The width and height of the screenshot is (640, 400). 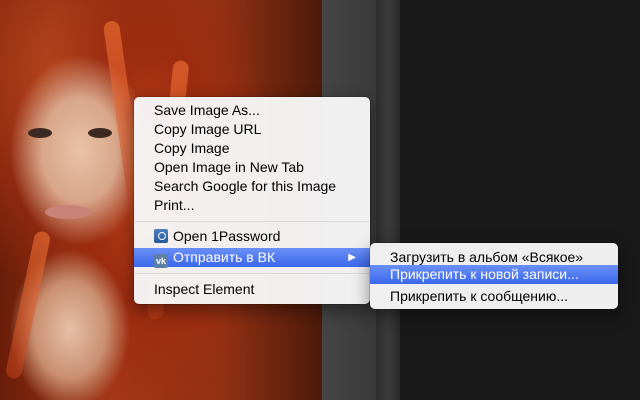 I want to click on menu-item-copy-image: Copy Image, so click(x=252, y=148).